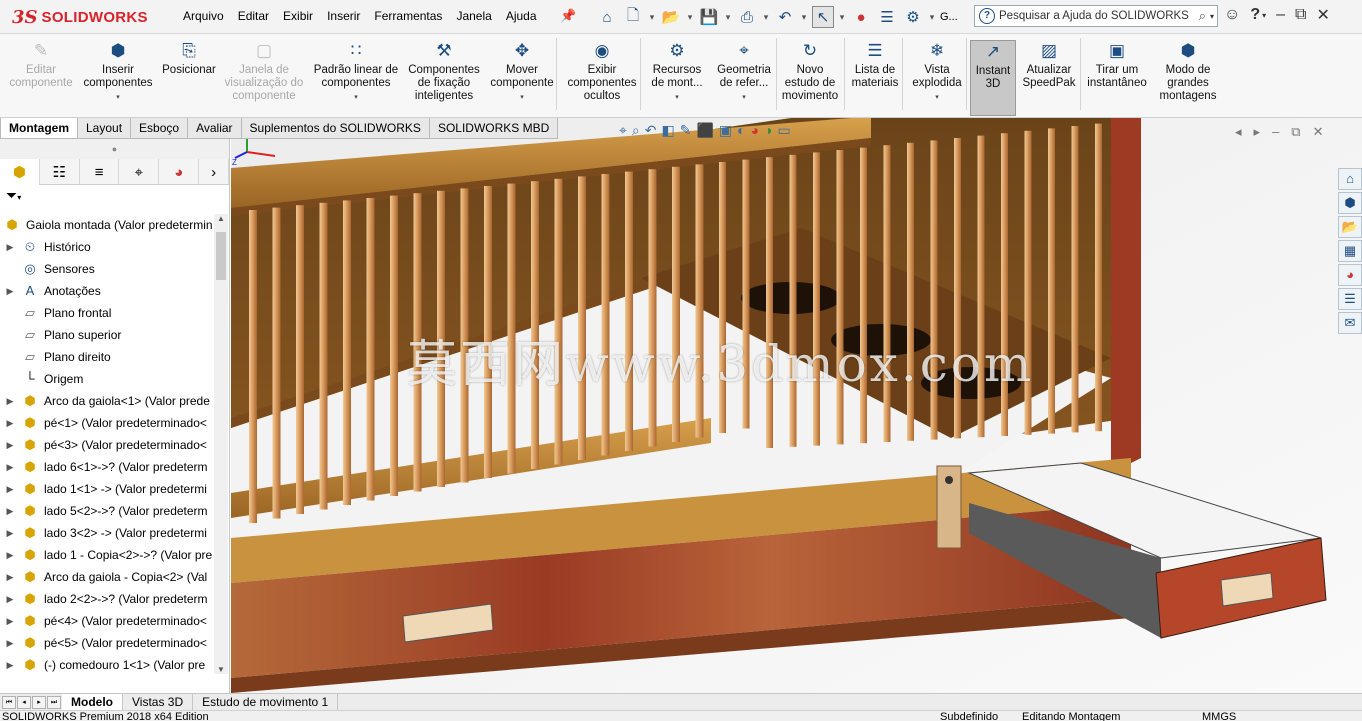  What do you see at coordinates (100, 172) in the screenshot?
I see `configuration-manager-tab-icon: ≡` at bounding box center [100, 172].